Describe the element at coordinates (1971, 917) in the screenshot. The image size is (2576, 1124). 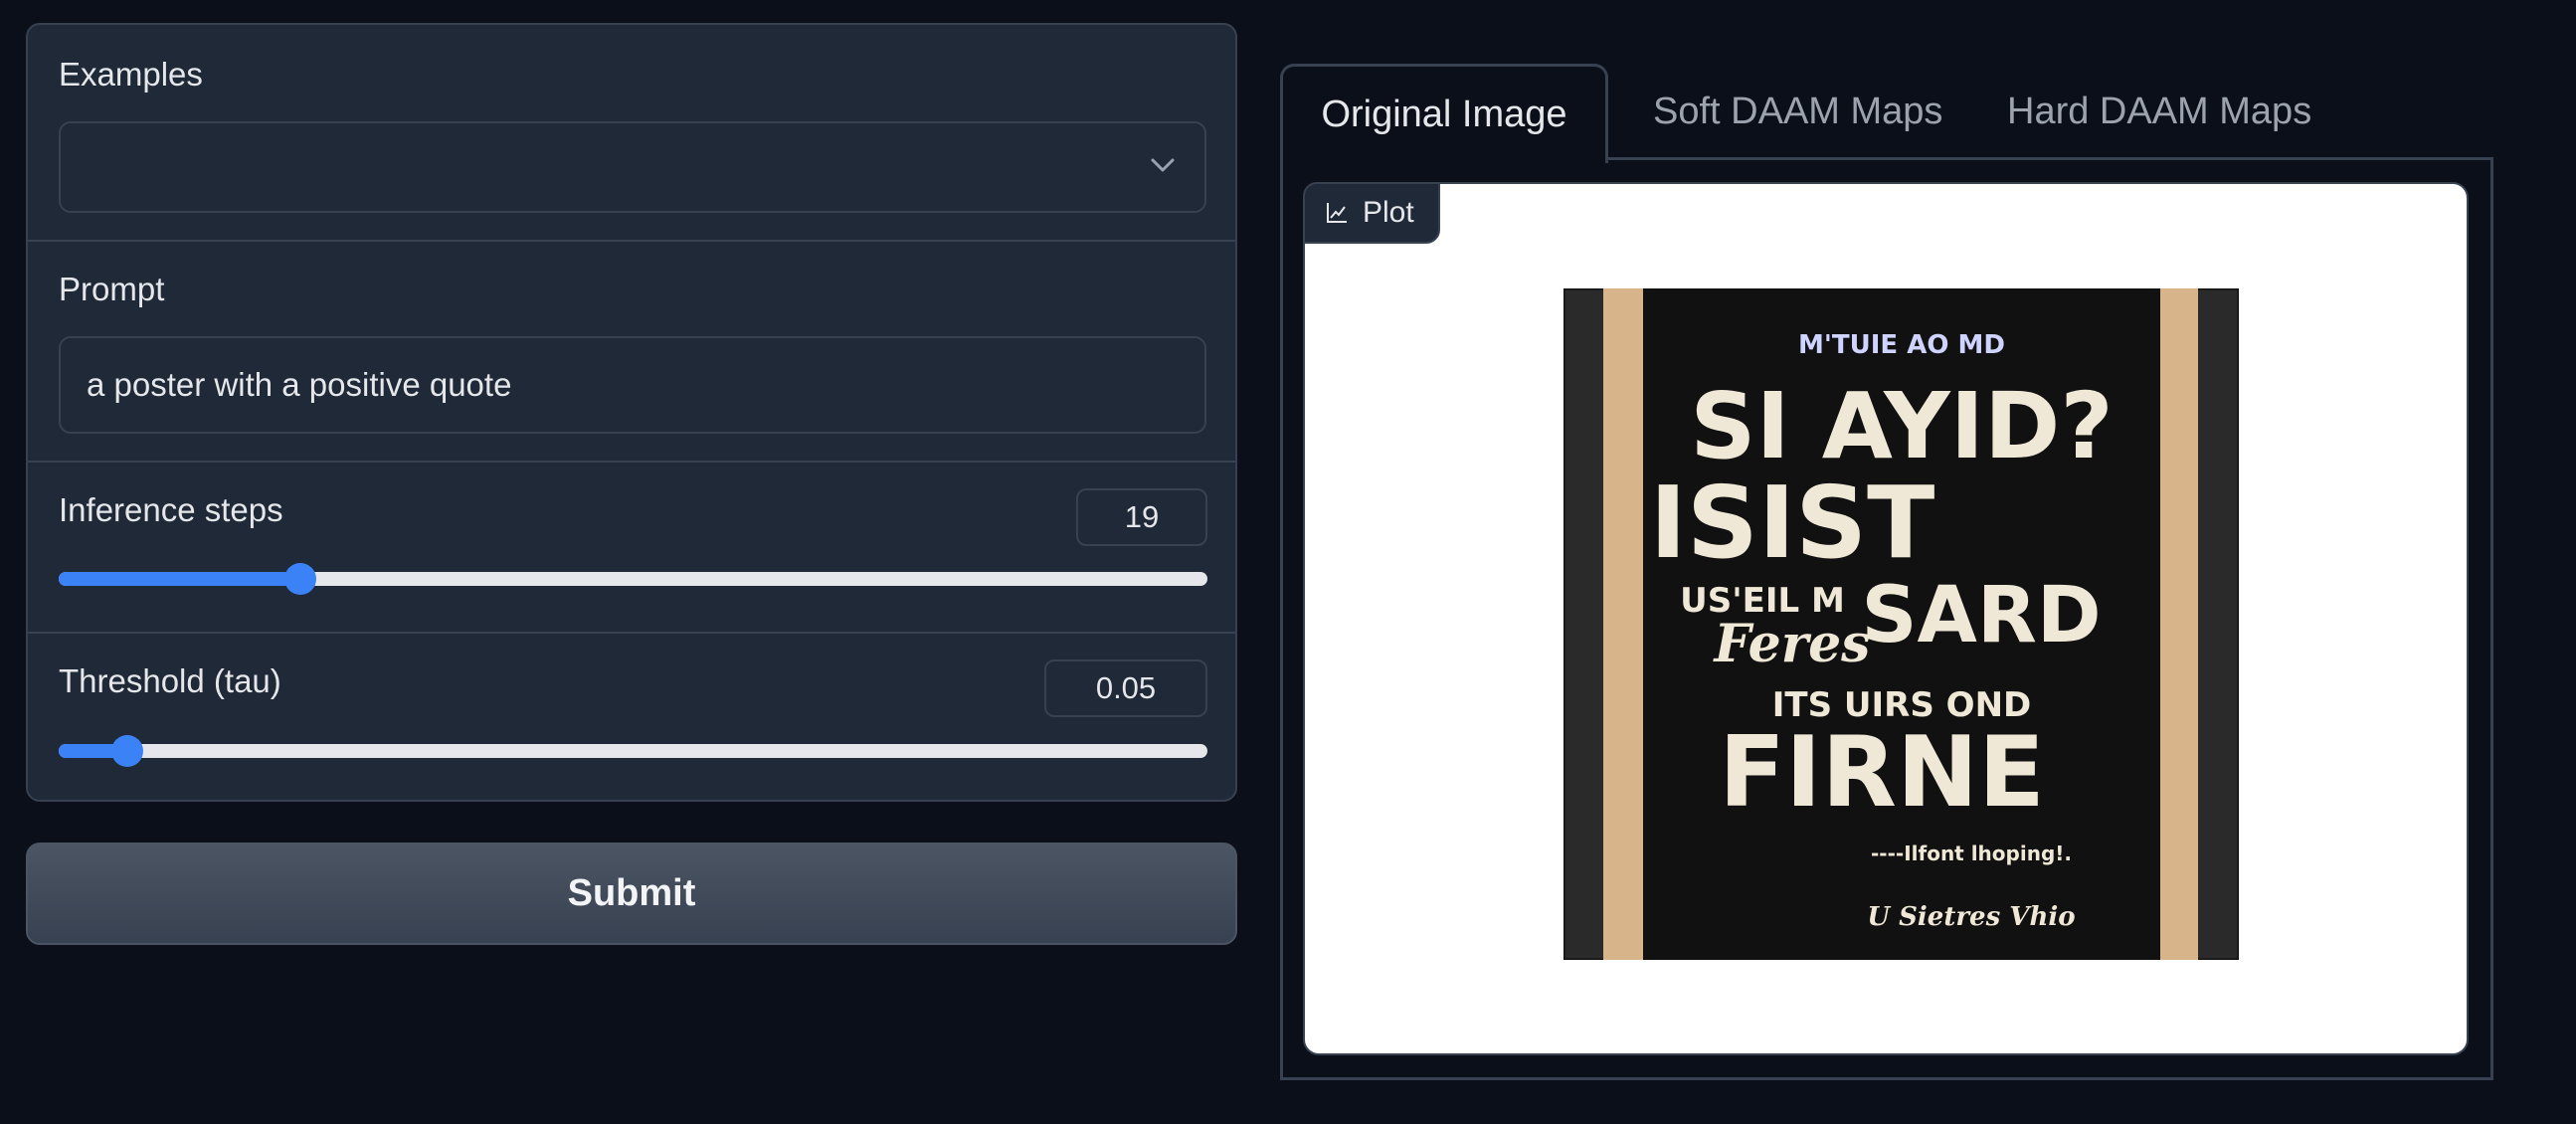
I see `poster-text-10: U Sietres Vhio` at that location.